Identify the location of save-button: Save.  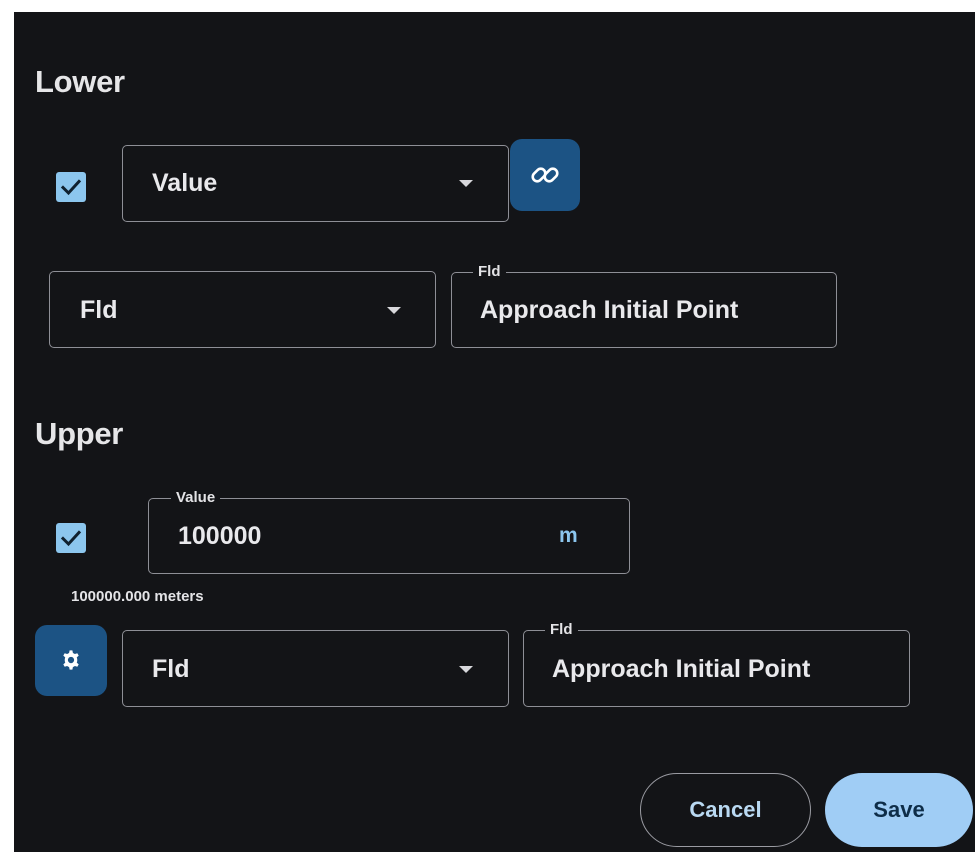
(899, 810).